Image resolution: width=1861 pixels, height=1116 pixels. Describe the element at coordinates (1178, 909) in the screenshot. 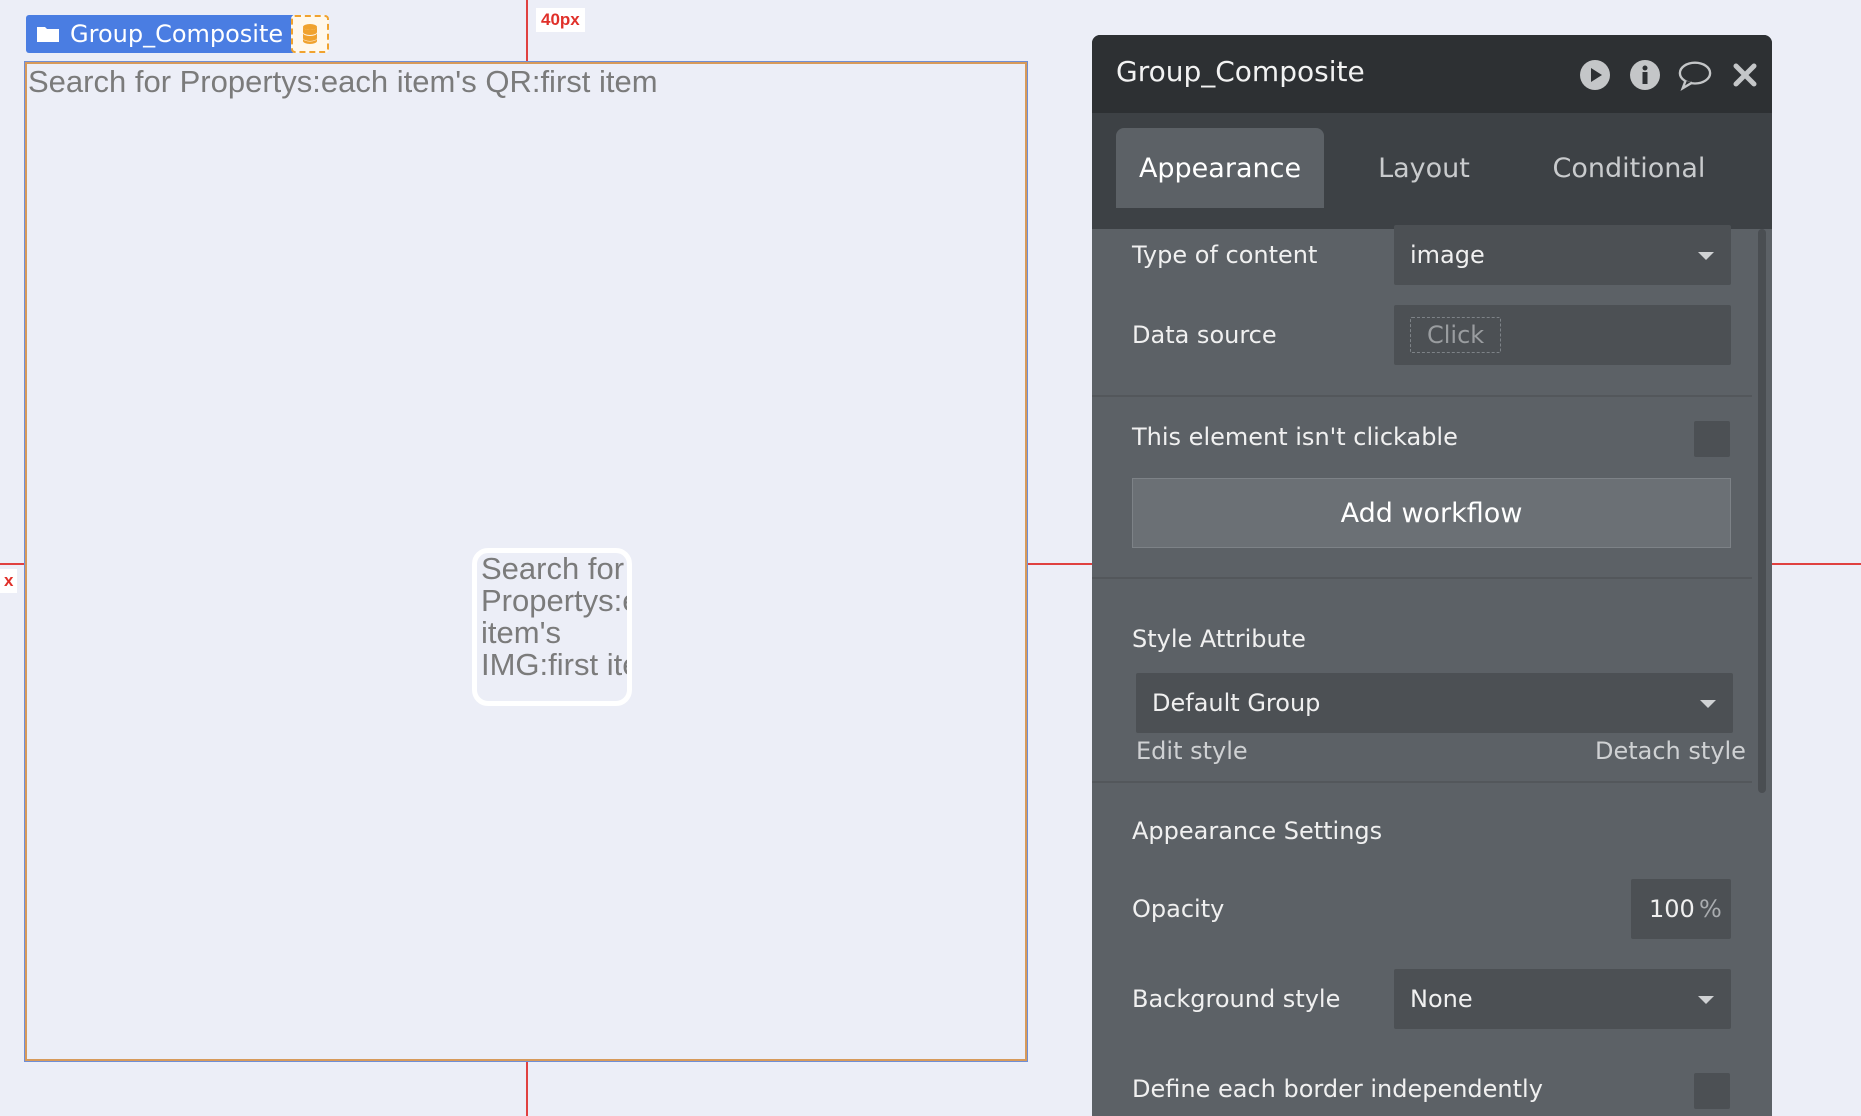

I see `opacity-label: Opacity` at that location.